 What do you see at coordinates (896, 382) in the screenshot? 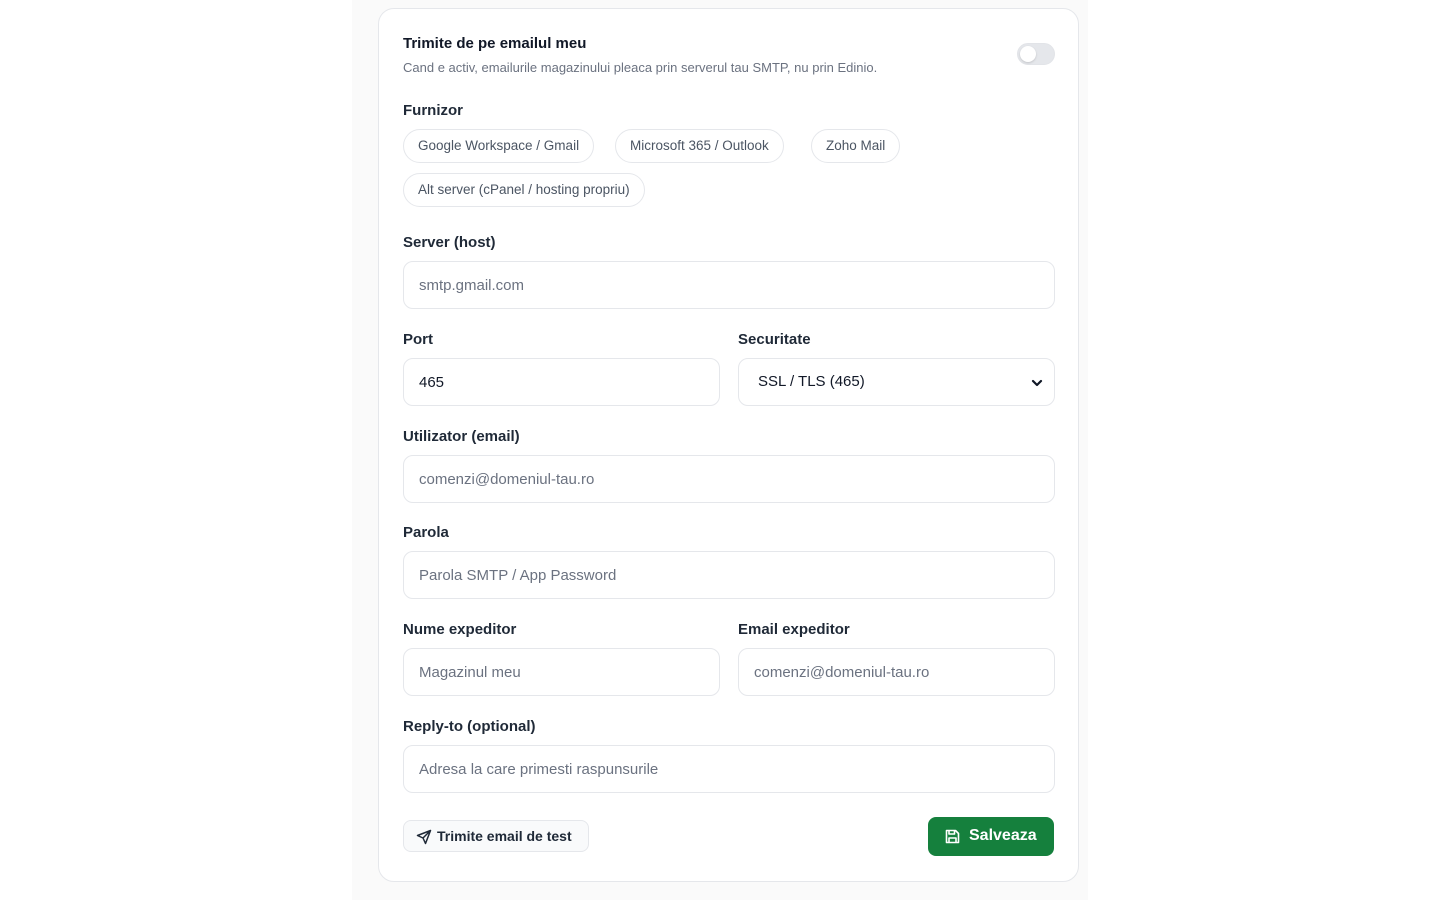
I see `security-select: SSL / TLS (465)` at bounding box center [896, 382].